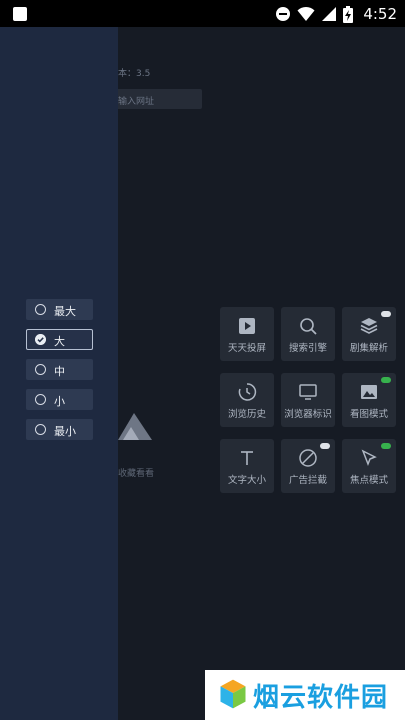  I want to click on tool-tile-search-engine: 搜索引擎, so click(308, 334).